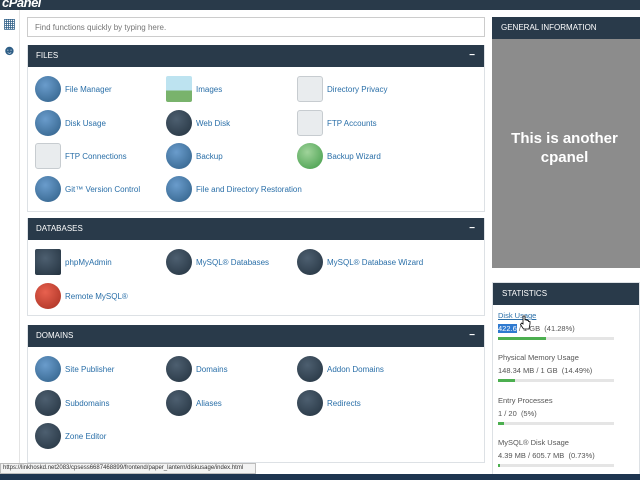 The width and height of the screenshot is (640, 480). I want to click on item-label: FTP Accounts, so click(352, 123).